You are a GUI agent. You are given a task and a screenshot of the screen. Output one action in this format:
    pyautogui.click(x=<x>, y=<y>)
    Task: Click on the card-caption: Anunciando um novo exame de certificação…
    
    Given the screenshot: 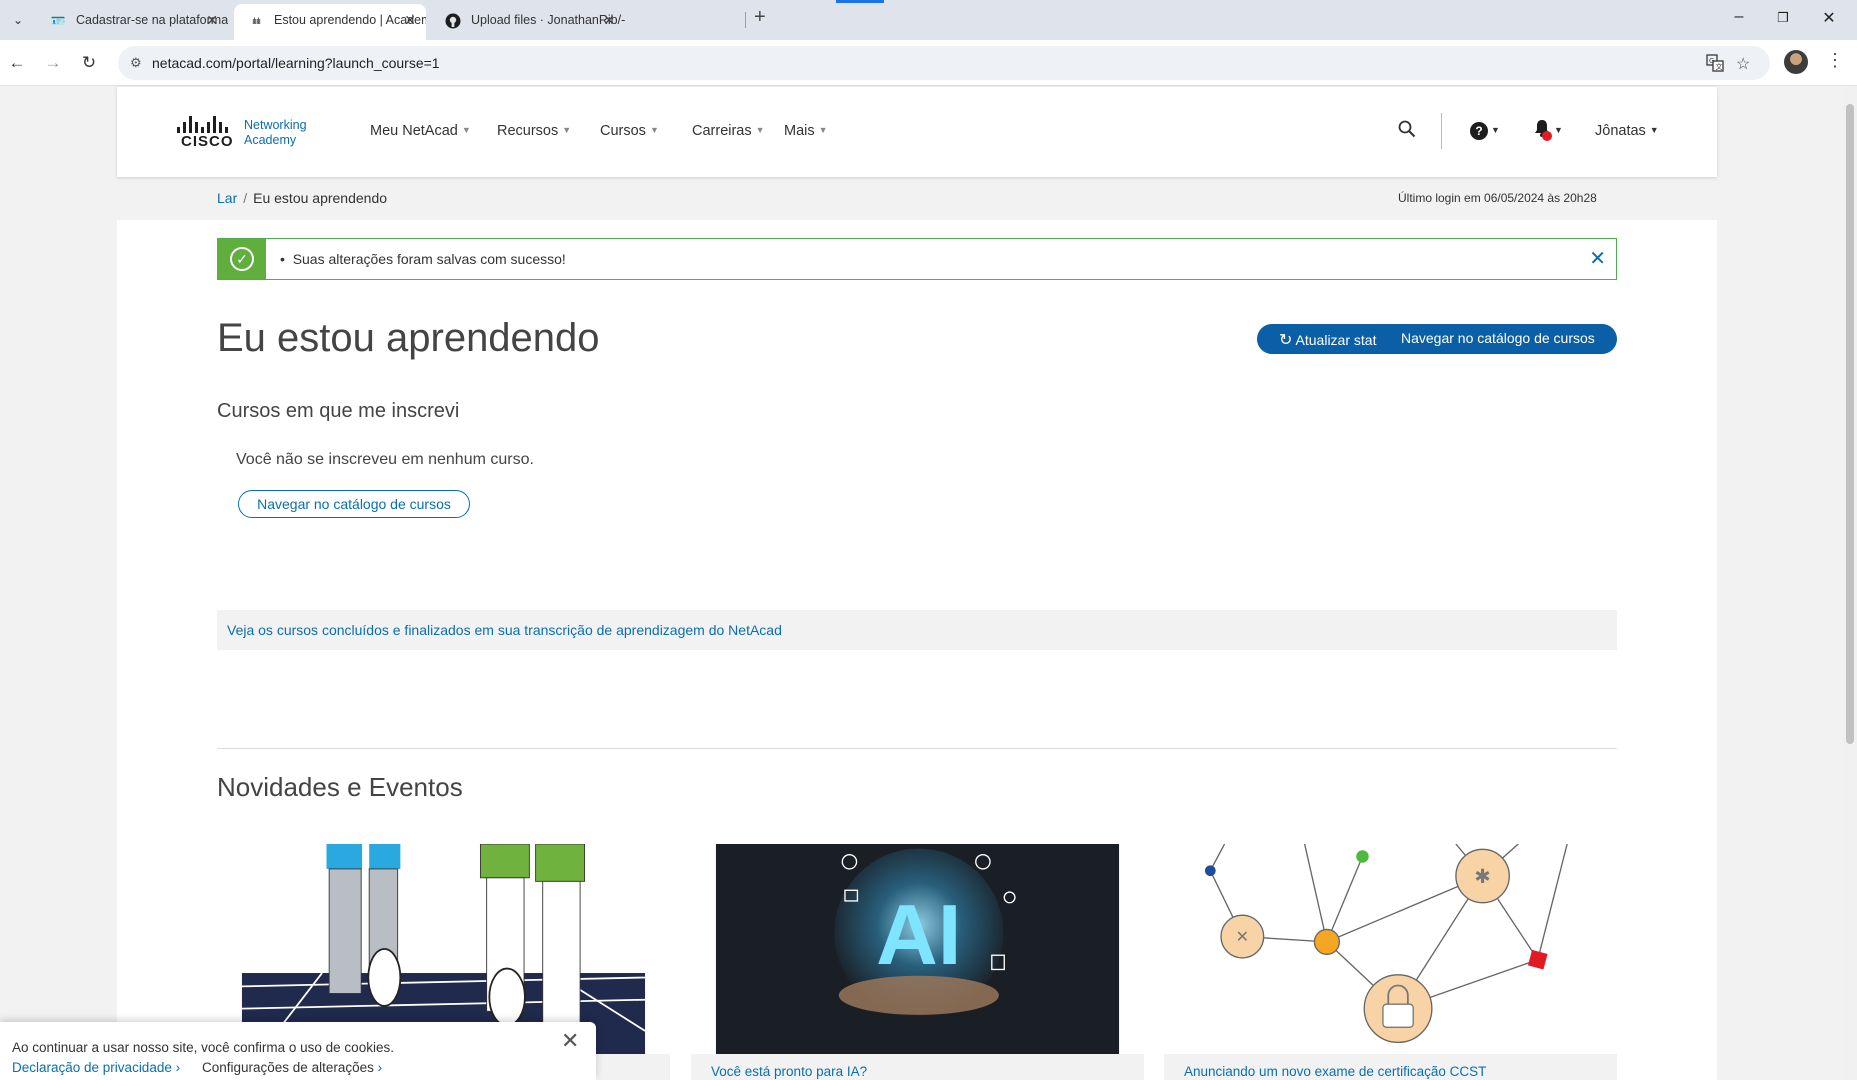 What is the action you would take?
    pyautogui.click(x=1390, y=1067)
    